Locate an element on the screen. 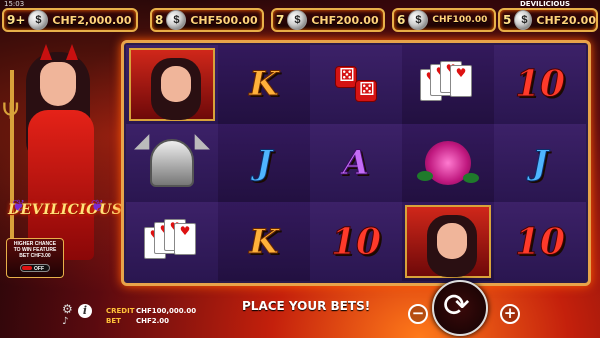 Image resolution: width=600 pixels, height=338 pixels. jackpot-amount: CHF100.00 is located at coordinates (460, 20).